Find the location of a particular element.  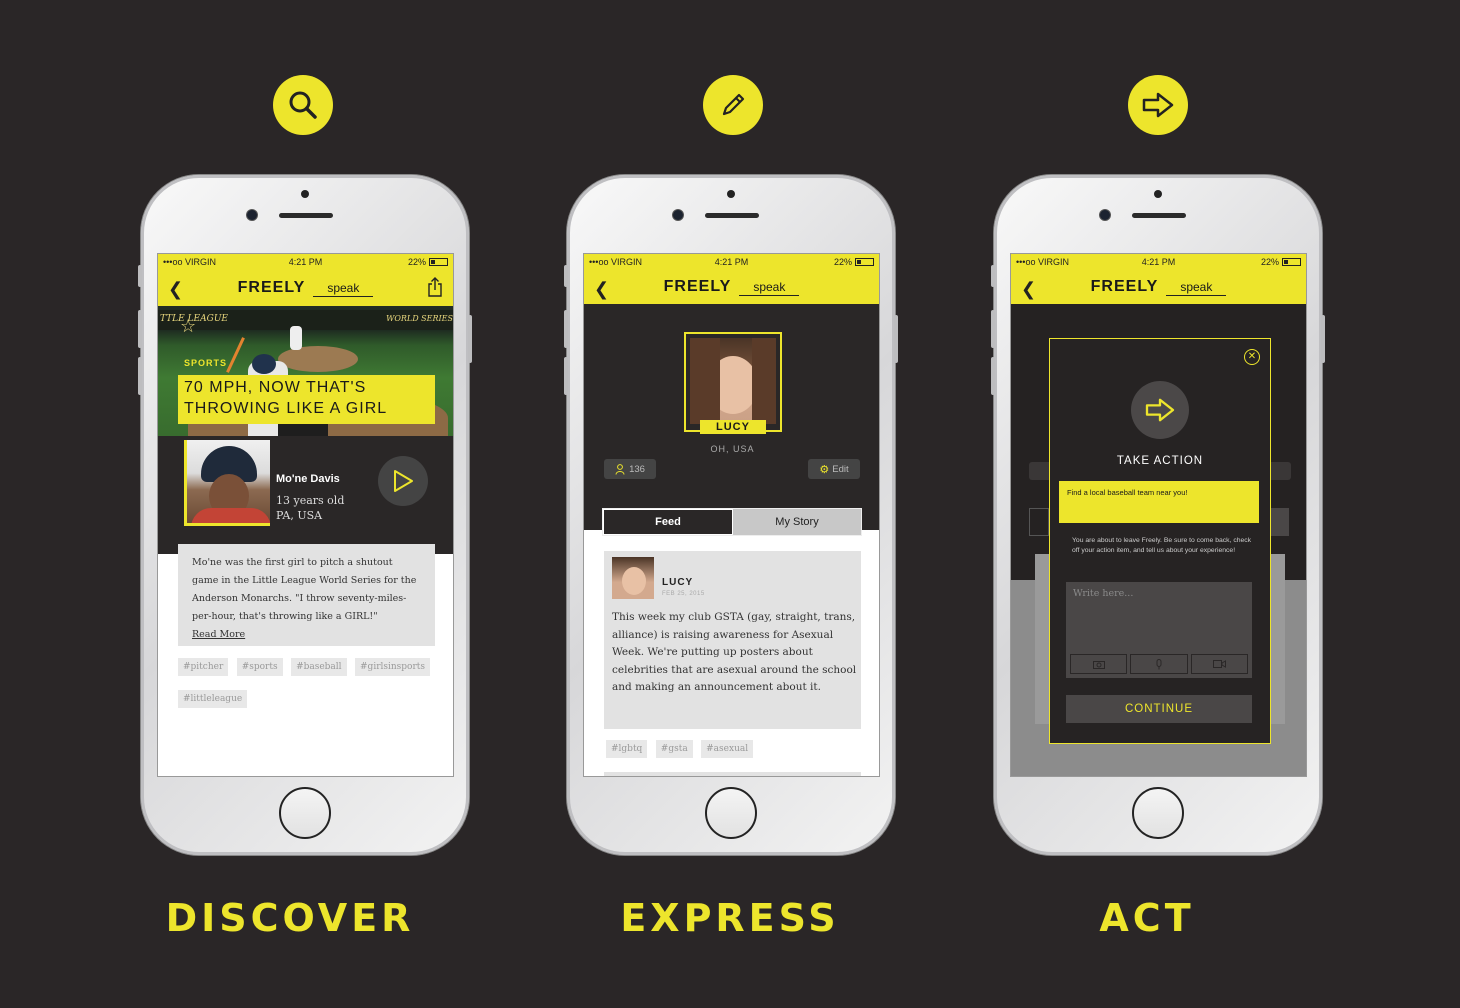

arrow-right-icon-badge is located at coordinates (1158, 105).